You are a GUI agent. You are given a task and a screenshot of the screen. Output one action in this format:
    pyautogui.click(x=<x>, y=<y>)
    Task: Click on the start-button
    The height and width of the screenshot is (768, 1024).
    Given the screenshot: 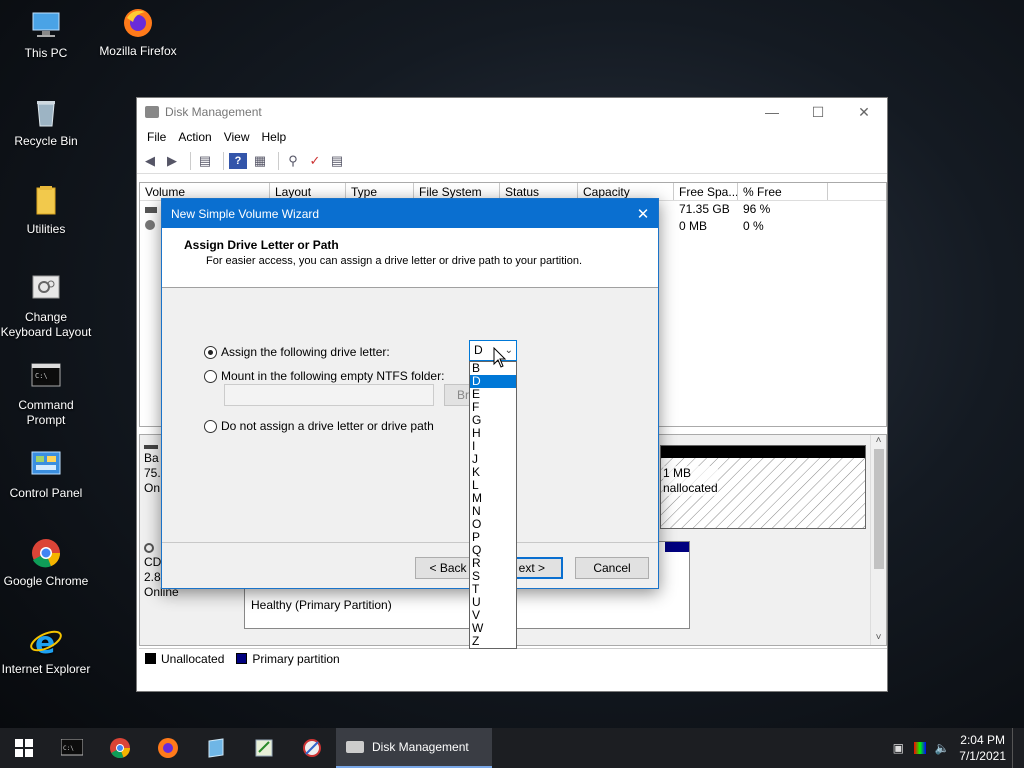 What is the action you would take?
    pyautogui.click(x=24, y=748)
    